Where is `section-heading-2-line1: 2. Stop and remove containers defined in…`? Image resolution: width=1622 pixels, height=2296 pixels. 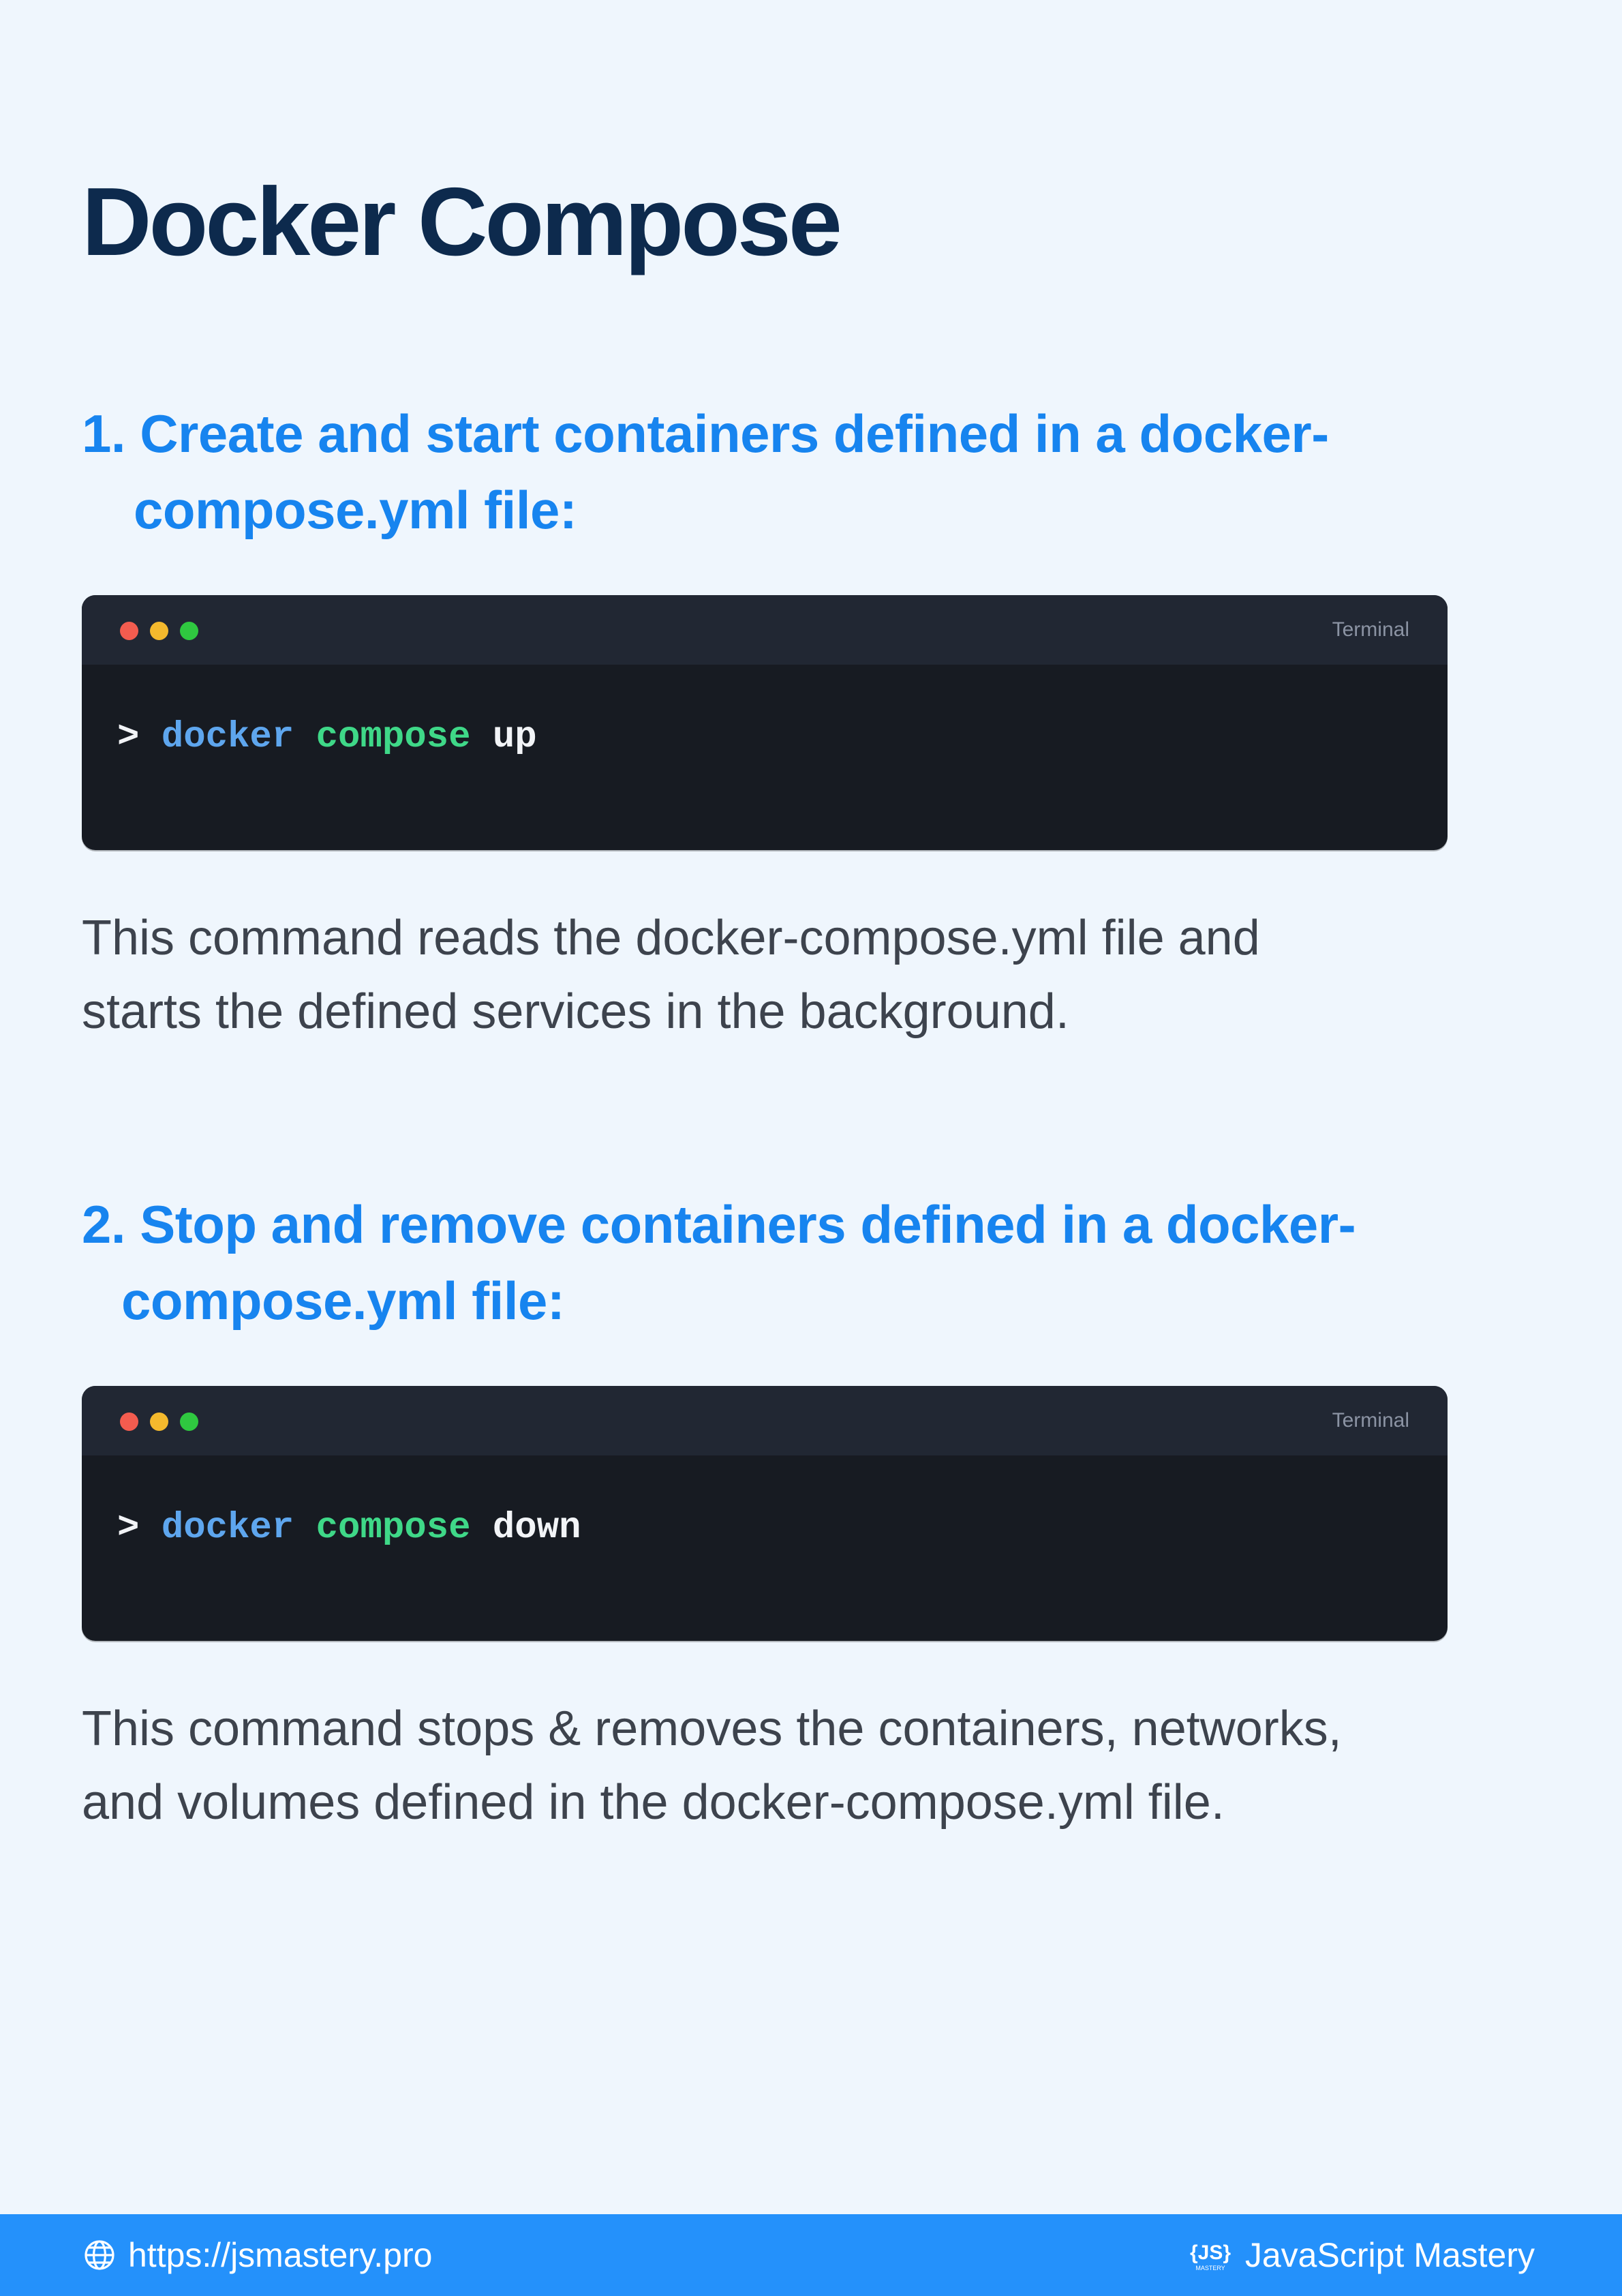
section-heading-2-line1: 2. Stop and remove containers defined in… is located at coordinates (719, 1224).